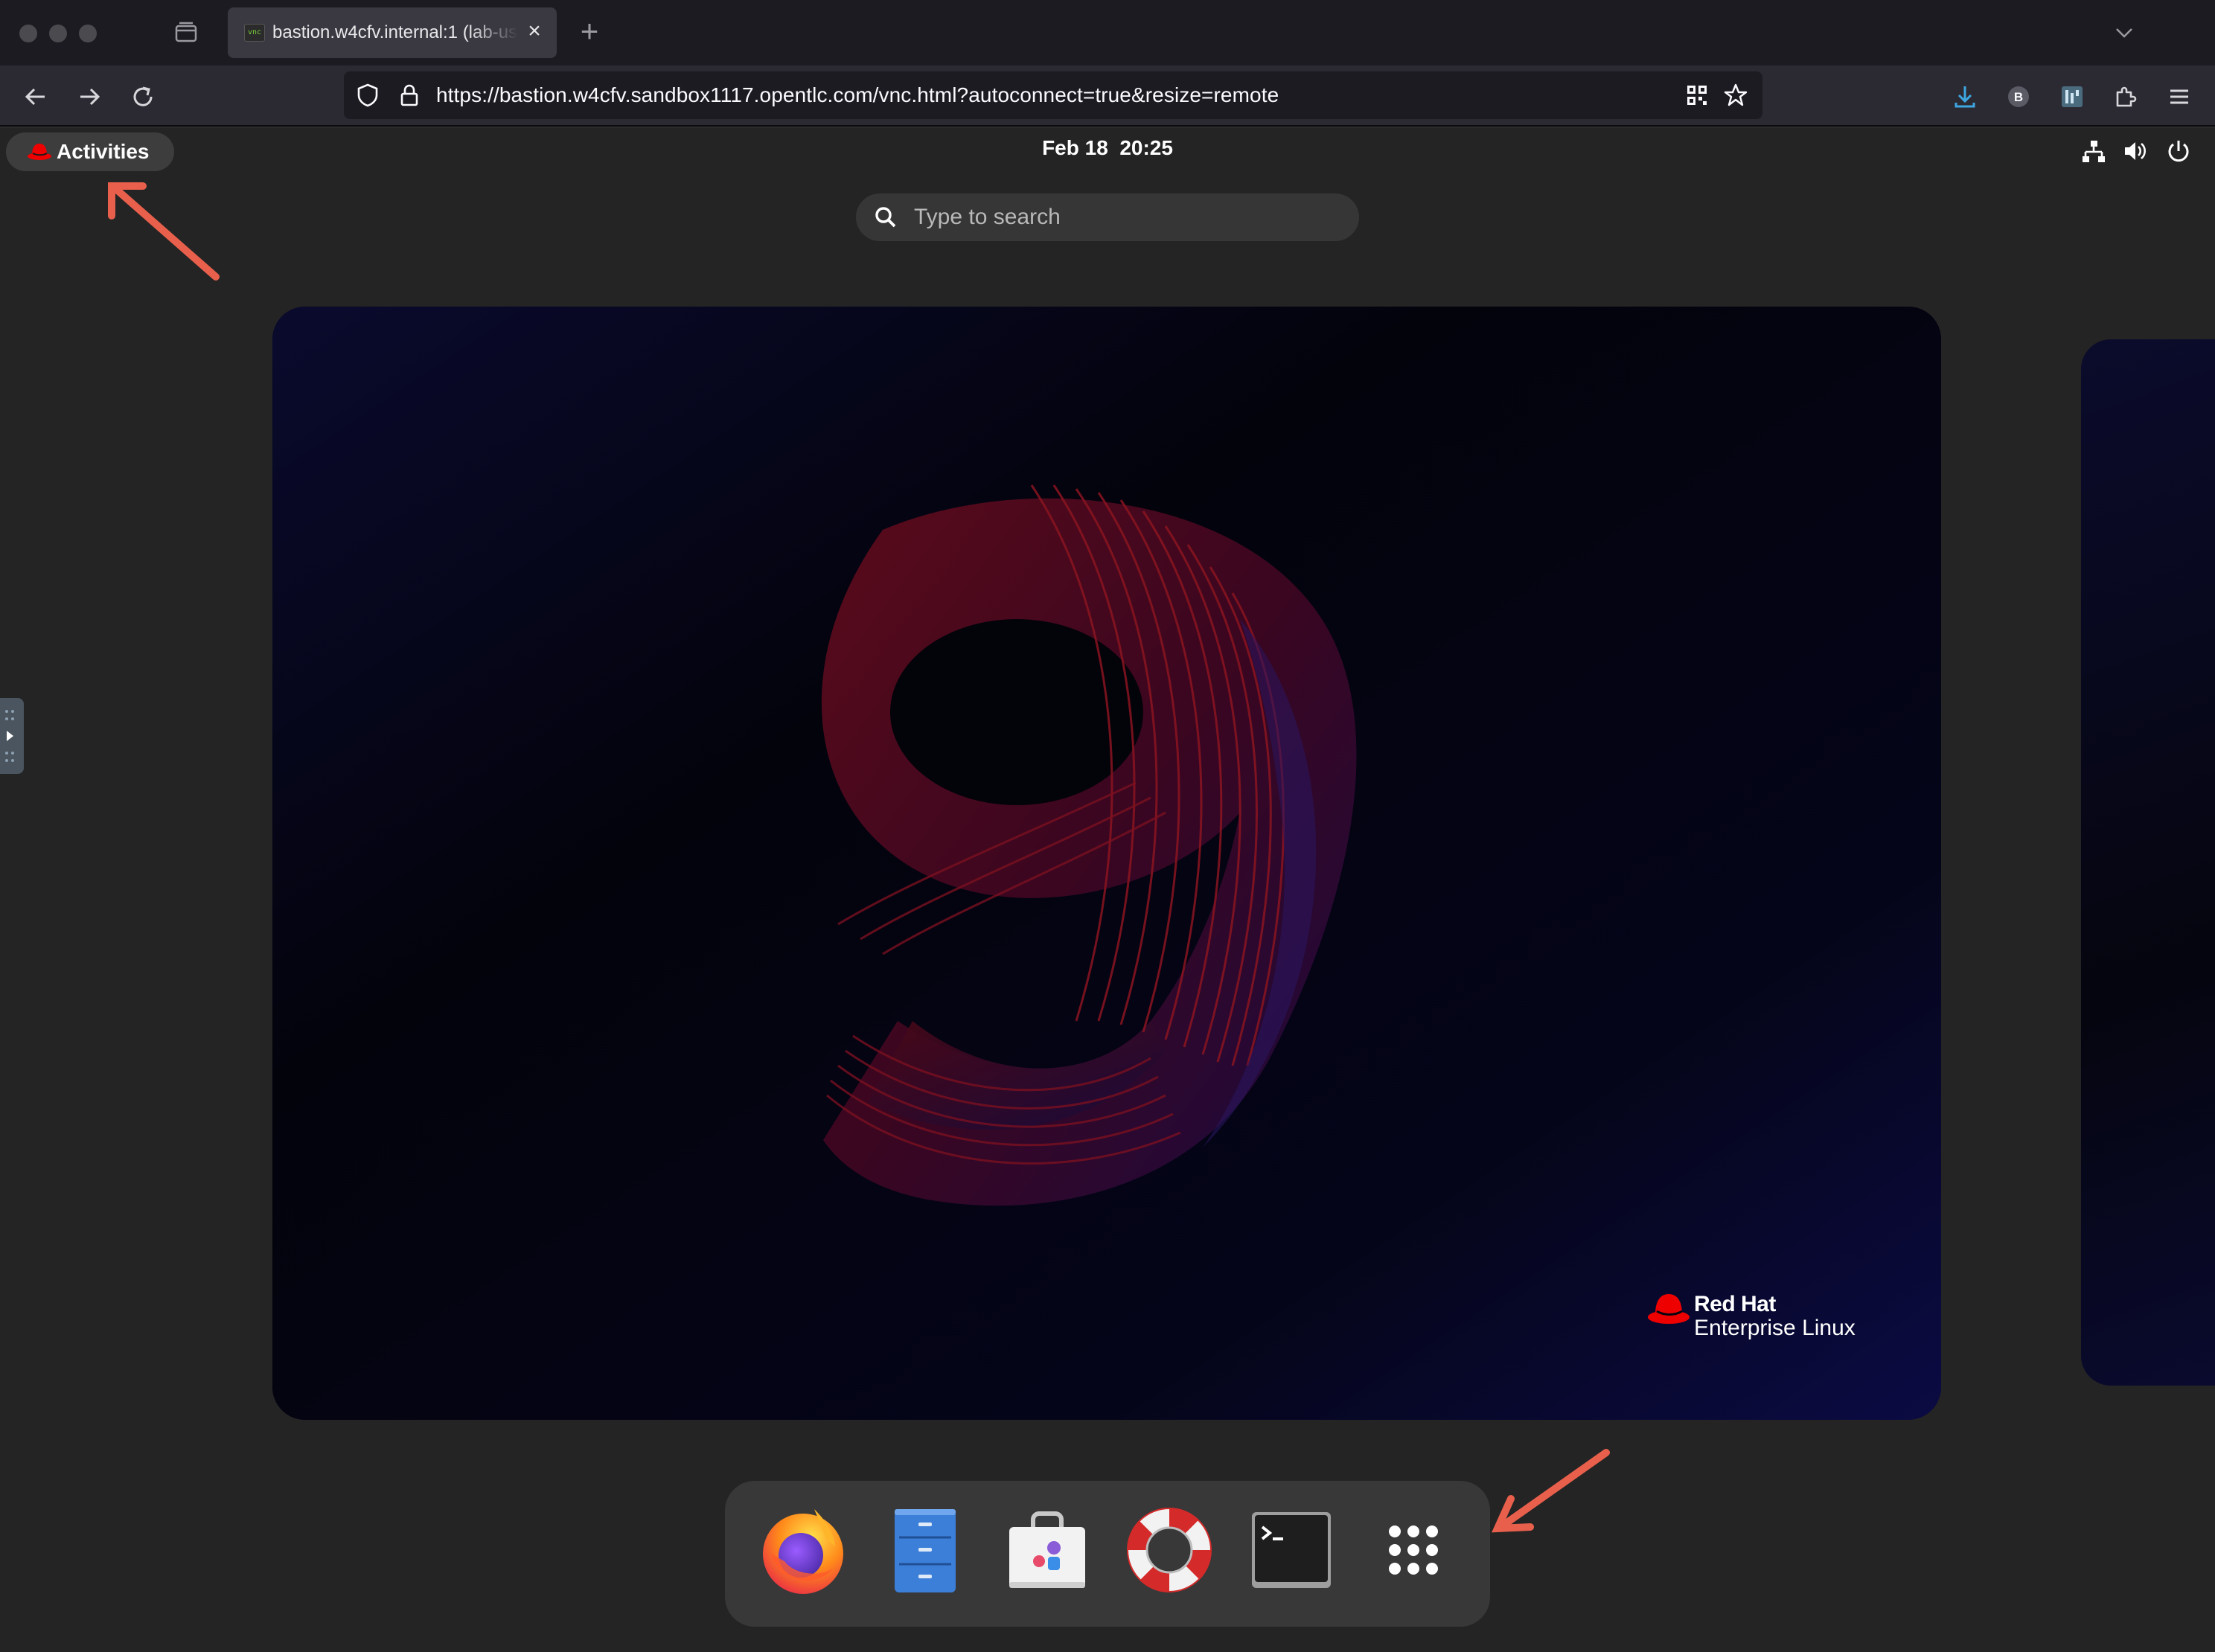 The width and height of the screenshot is (2215, 1652). What do you see at coordinates (28, 33) in the screenshot?
I see `window-close-button` at bounding box center [28, 33].